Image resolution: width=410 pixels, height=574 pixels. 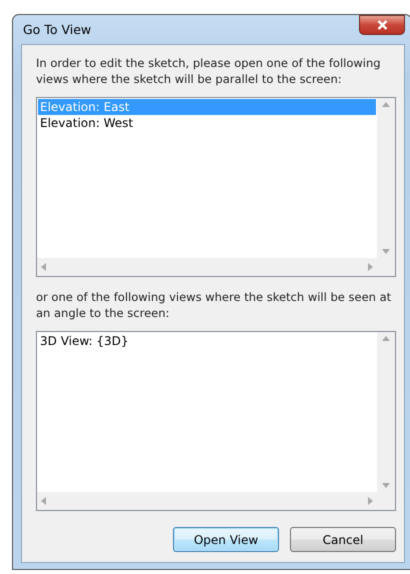 I want to click on instruction-text: or one of the following views where the sketch will be seen at an angle to the screen:, so click(x=214, y=305).